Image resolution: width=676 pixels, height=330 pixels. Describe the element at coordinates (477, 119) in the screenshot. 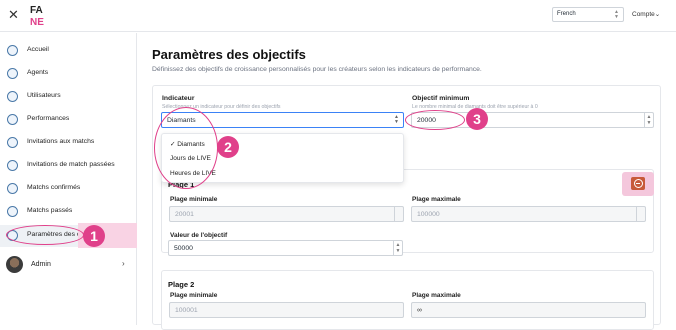

I see `annotation-badge: 3` at that location.